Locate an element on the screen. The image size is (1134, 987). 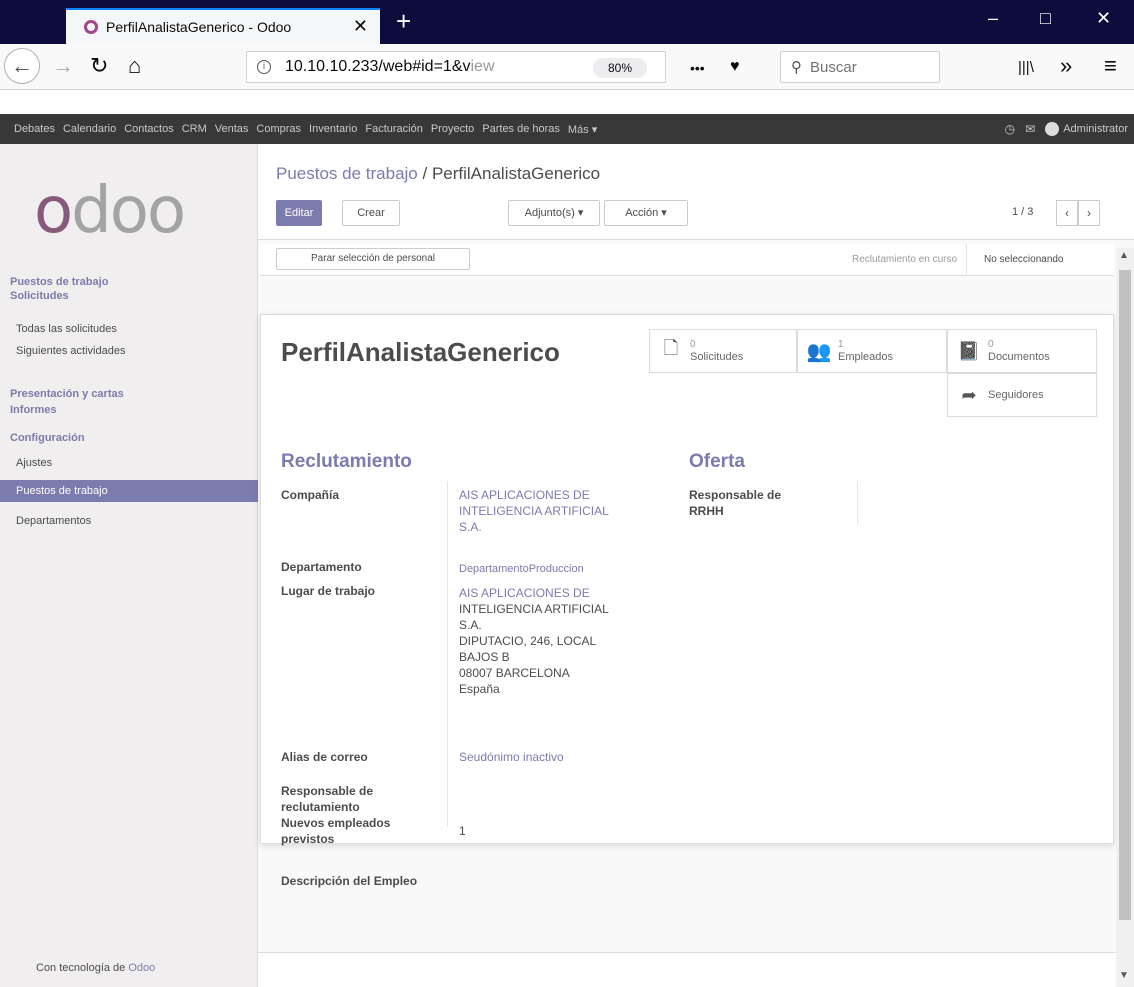
document-icon: 🗋 is located at coordinates (671, 348).